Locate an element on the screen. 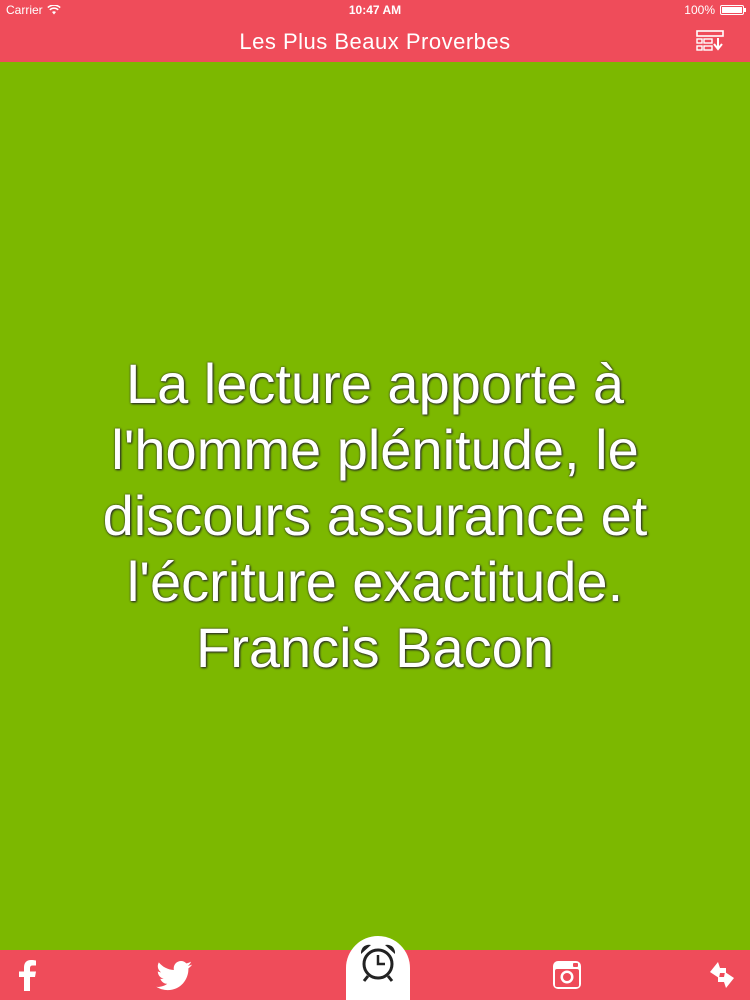  alarm-button is located at coordinates (378, 968).